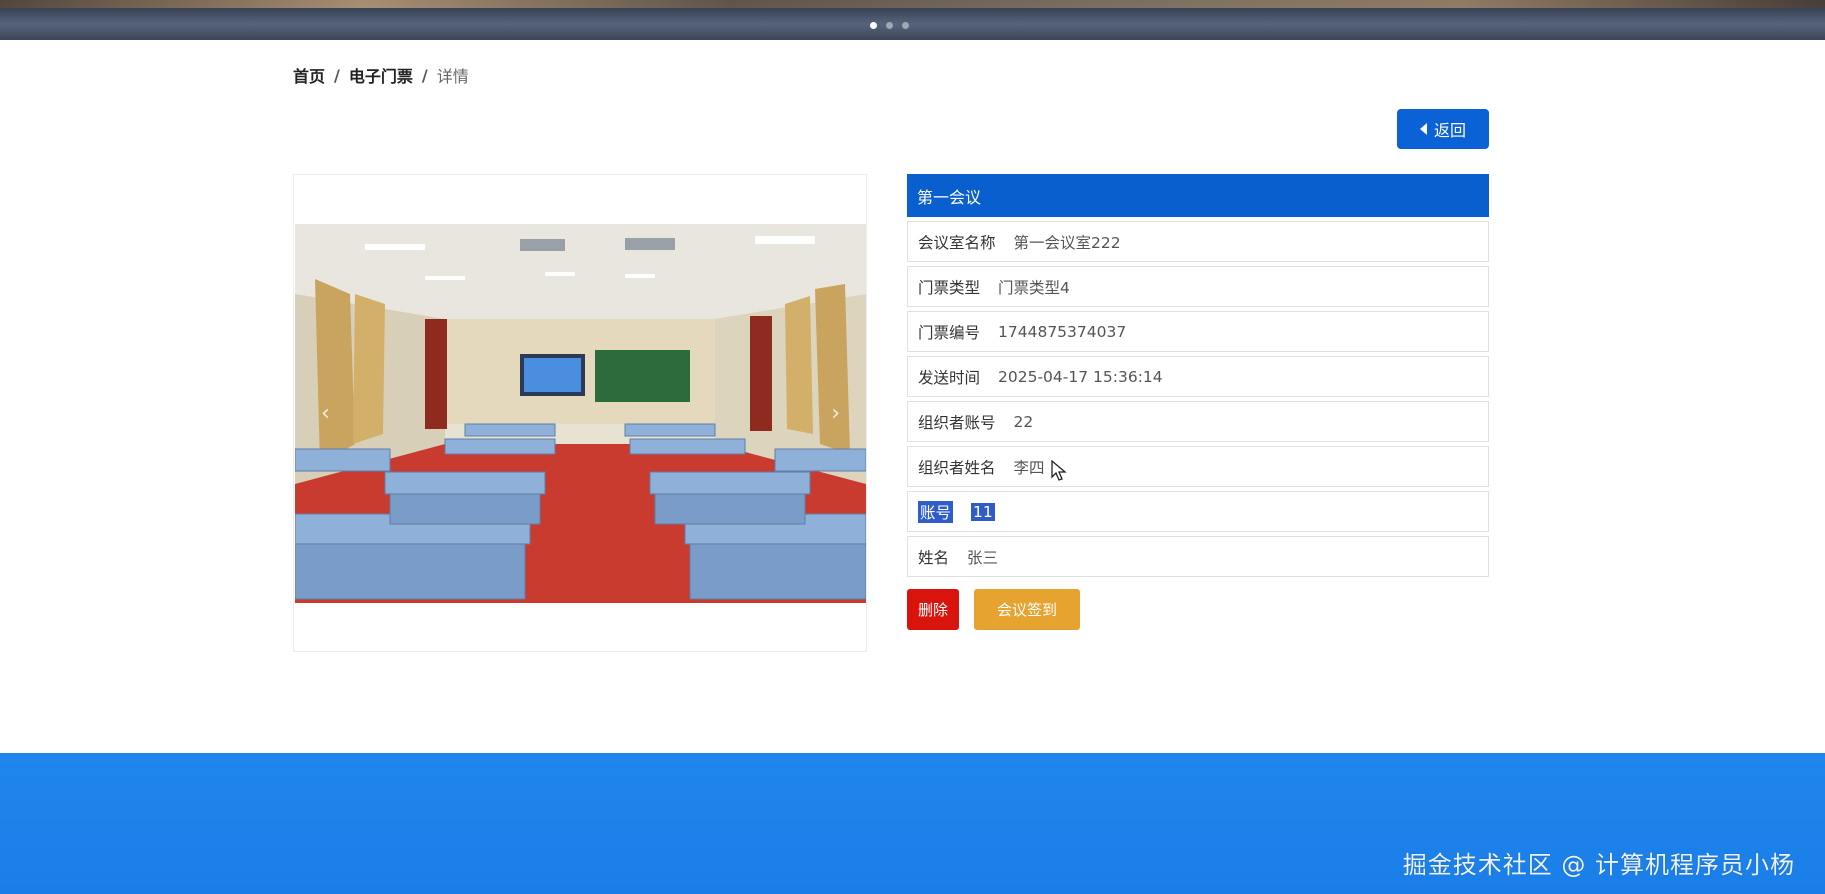 This screenshot has width=1825, height=894. What do you see at coordinates (934, 557) in the screenshot?
I see `row-label: 姓名` at bounding box center [934, 557].